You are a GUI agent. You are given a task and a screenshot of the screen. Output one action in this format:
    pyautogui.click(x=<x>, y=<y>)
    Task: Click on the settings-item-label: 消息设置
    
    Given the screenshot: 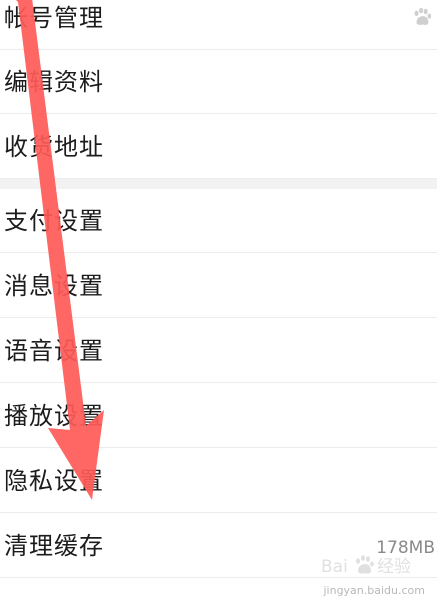 What is the action you would take?
    pyautogui.click(x=54, y=285)
    